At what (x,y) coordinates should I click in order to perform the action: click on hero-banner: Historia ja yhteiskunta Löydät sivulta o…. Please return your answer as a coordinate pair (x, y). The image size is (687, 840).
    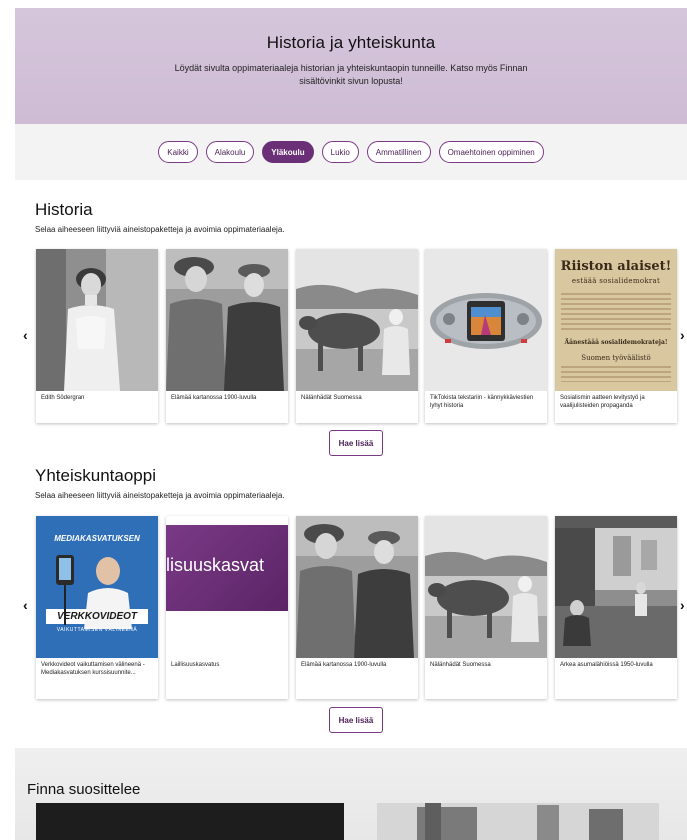
    Looking at the image, I should click on (351, 66).